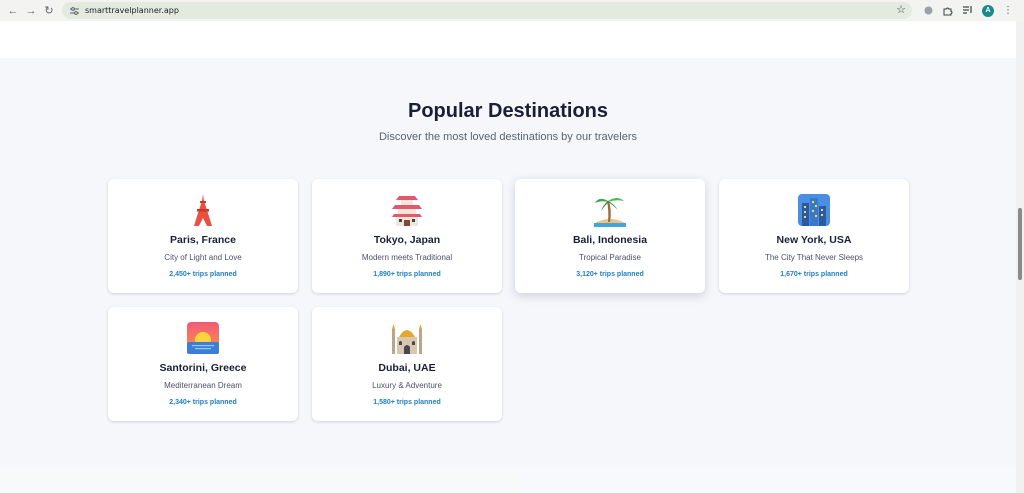  I want to click on destination-tagline: The City That Never Sleeps, so click(814, 257).